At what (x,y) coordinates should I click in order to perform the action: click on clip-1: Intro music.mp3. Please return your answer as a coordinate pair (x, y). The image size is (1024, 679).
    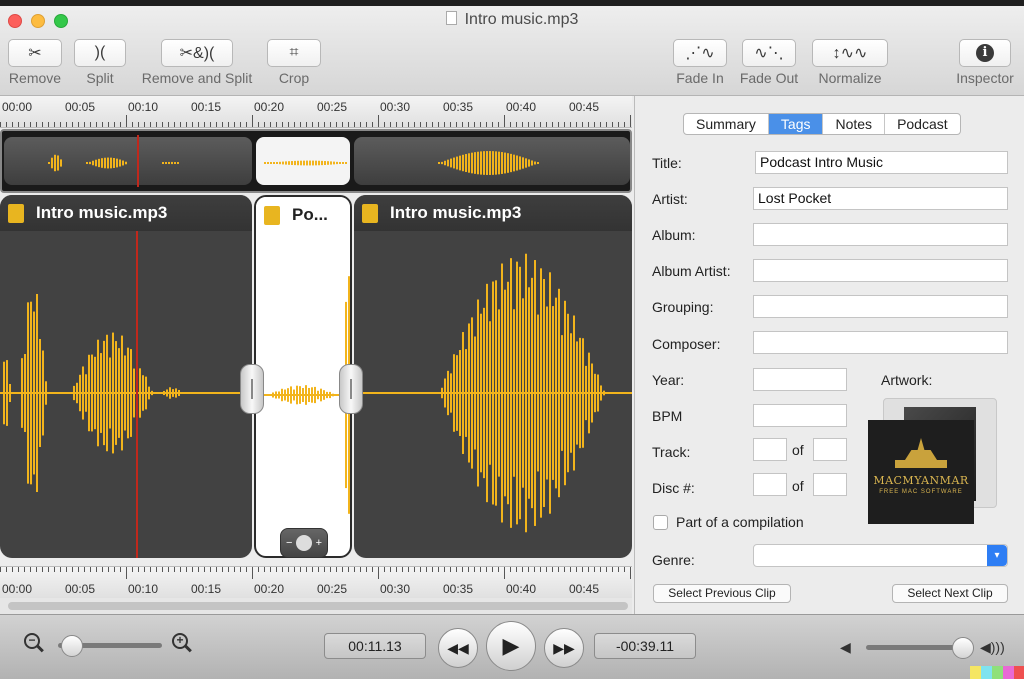
    Looking at the image, I should click on (126, 376).